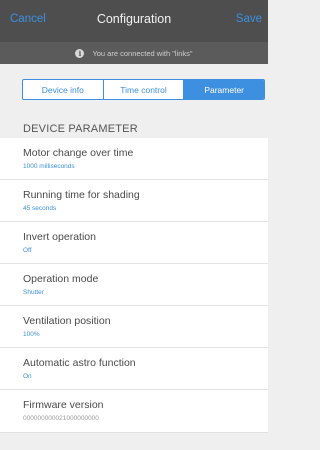  What do you see at coordinates (67, 321) in the screenshot?
I see `param-label: Ventilation position` at bounding box center [67, 321].